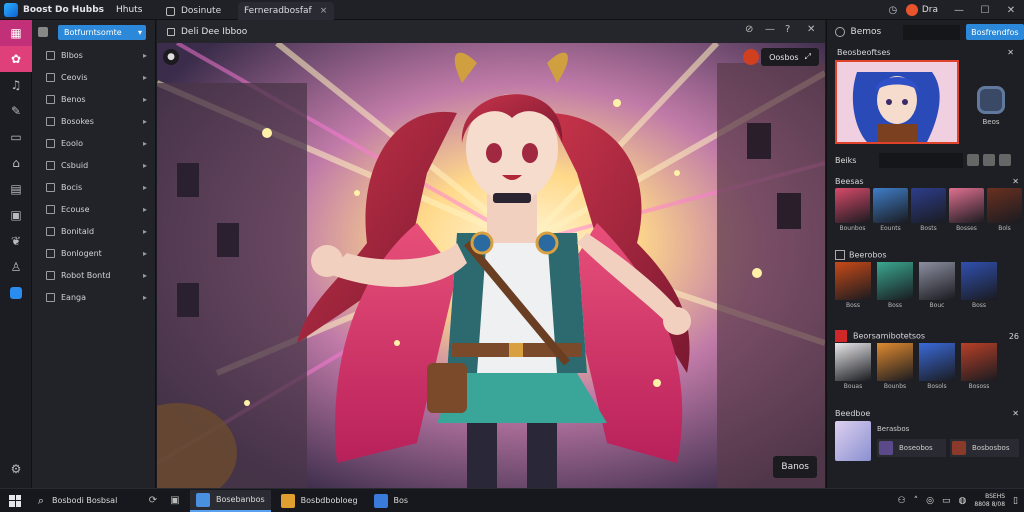 This screenshot has width=1024, height=512. I want to click on style-thumbnail: Bososs, so click(979, 366).